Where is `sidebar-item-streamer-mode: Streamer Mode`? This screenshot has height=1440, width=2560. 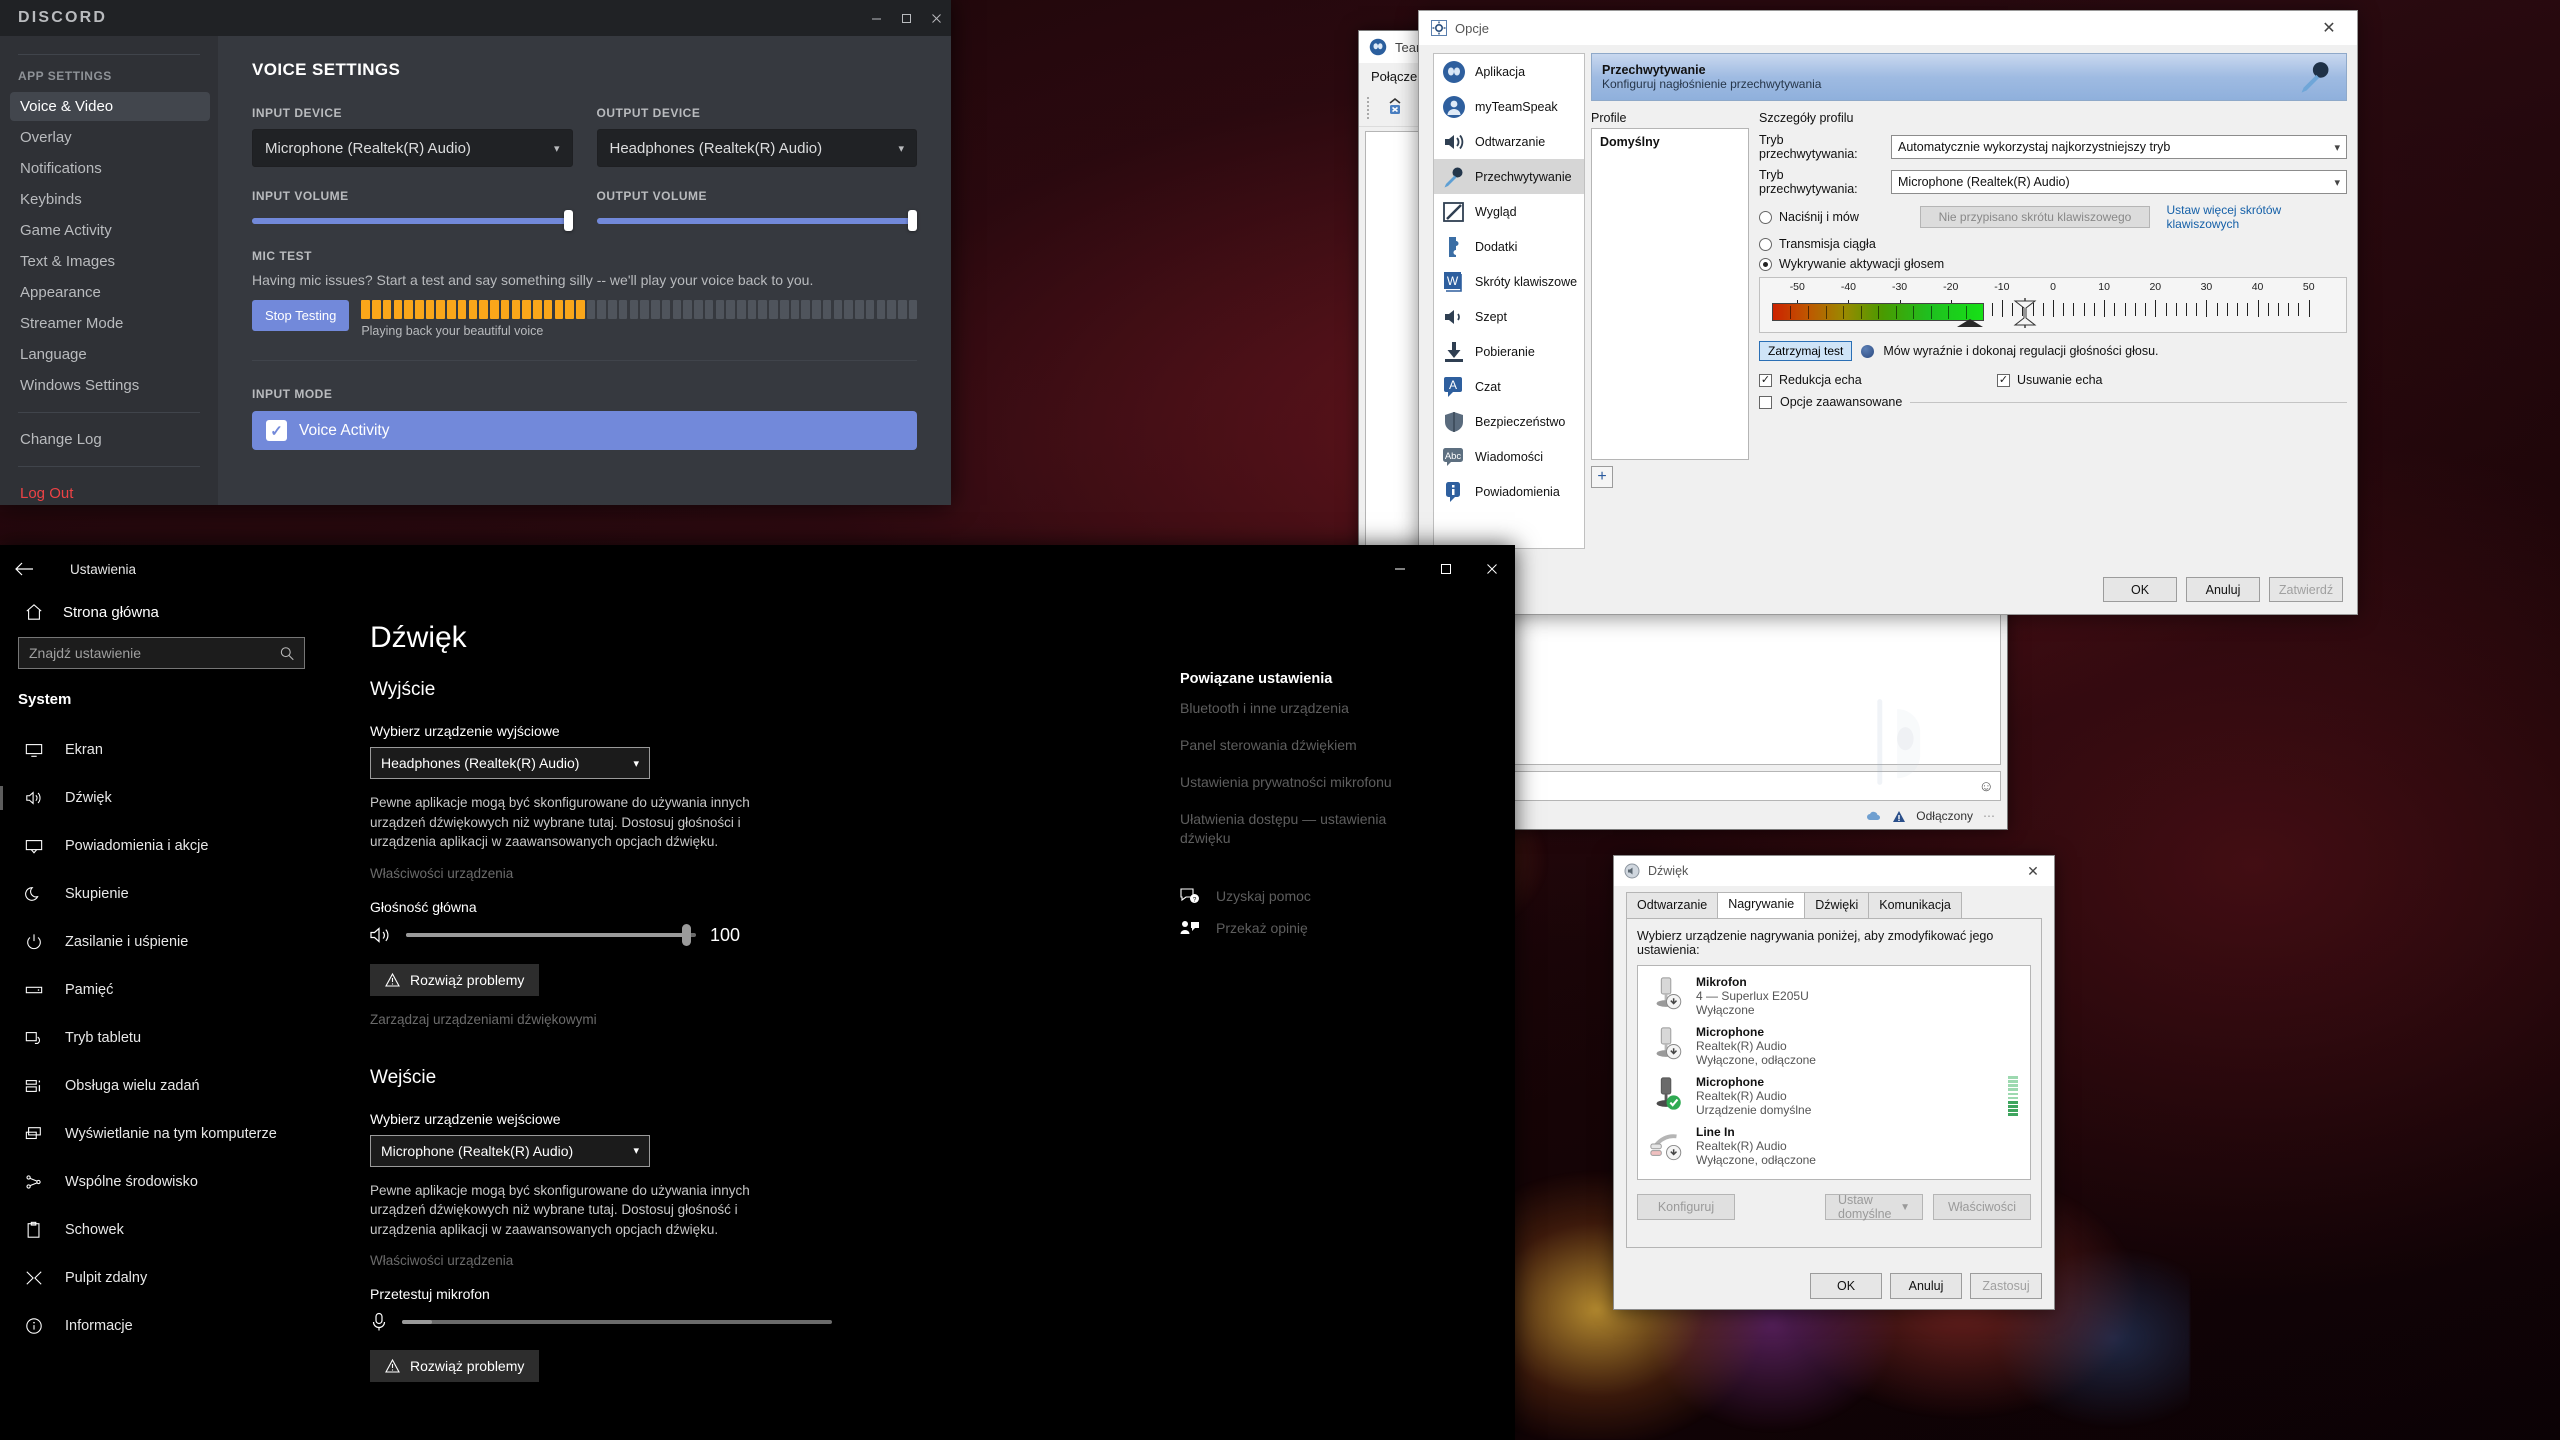 sidebar-item-streamer-mode: Streamer Mode is located at coordinates (110, 323).